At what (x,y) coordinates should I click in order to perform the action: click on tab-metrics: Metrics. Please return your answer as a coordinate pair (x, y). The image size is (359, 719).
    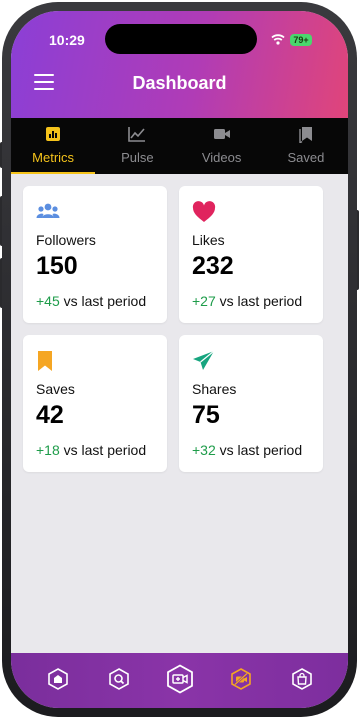
    Looking at the image, I should click on (53, 146).